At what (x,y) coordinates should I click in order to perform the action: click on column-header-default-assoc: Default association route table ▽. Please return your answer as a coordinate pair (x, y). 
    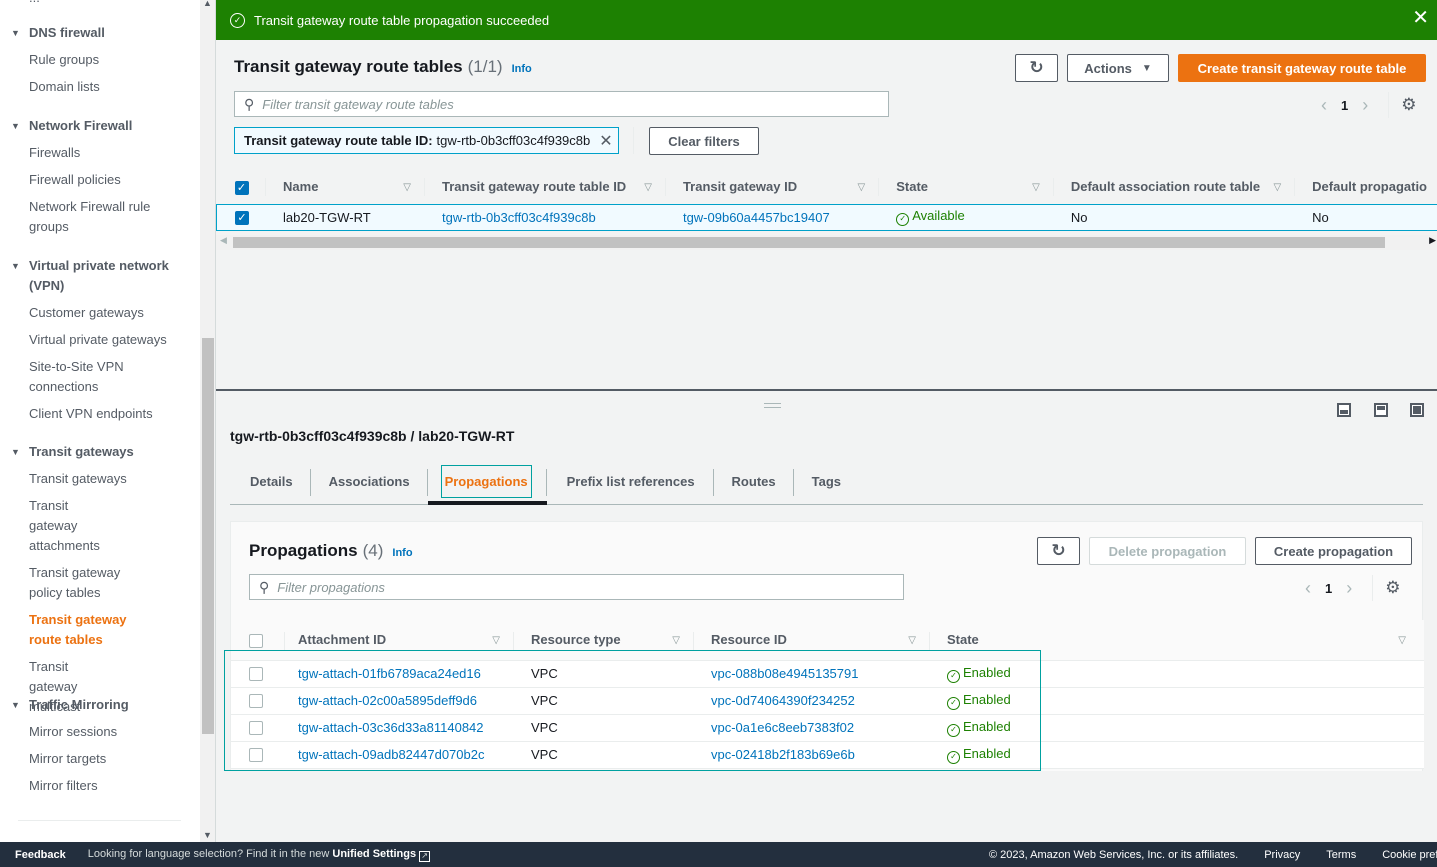
    Looking at the image, I should click on (1174, 187).